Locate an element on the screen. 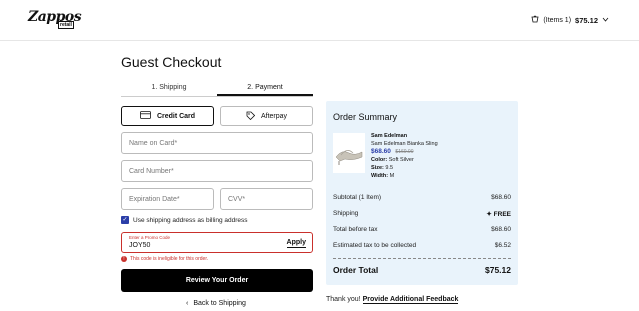 This screenshot has height=311, width=639. name-on-card-field: Name on Card* is located at coordinates (217, 143).